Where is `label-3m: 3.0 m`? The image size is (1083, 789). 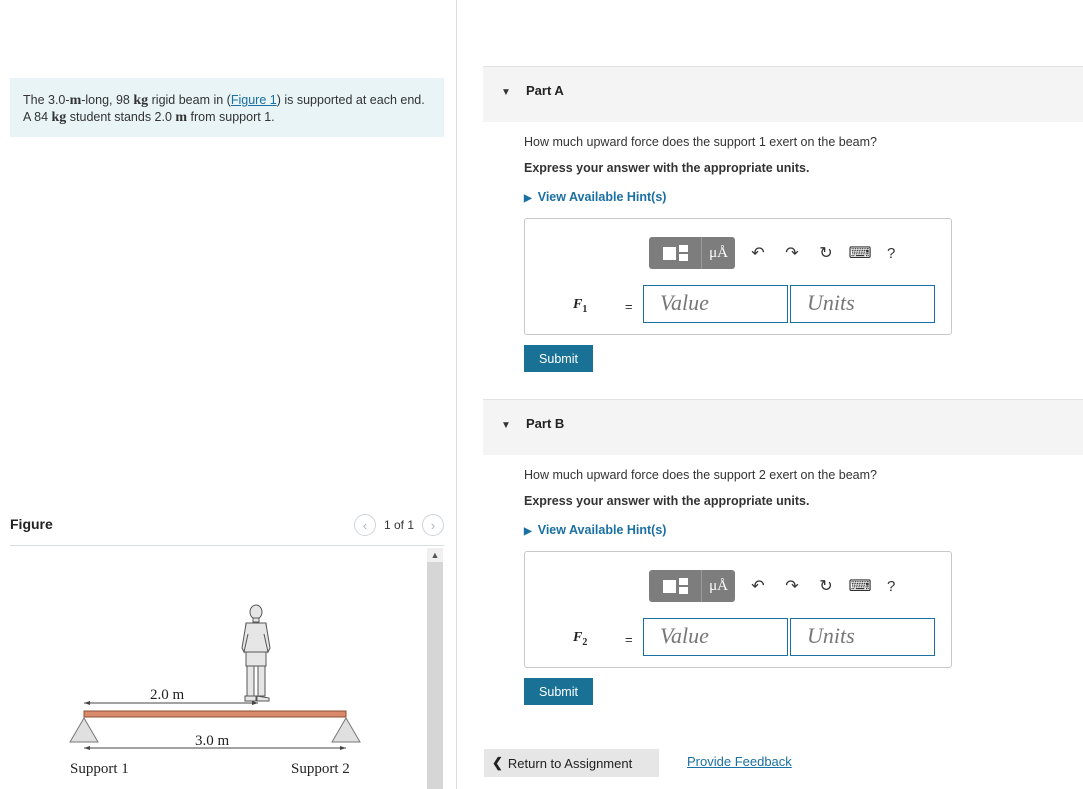
label-3m: 3.0 m is located at coordinates (212, 741).